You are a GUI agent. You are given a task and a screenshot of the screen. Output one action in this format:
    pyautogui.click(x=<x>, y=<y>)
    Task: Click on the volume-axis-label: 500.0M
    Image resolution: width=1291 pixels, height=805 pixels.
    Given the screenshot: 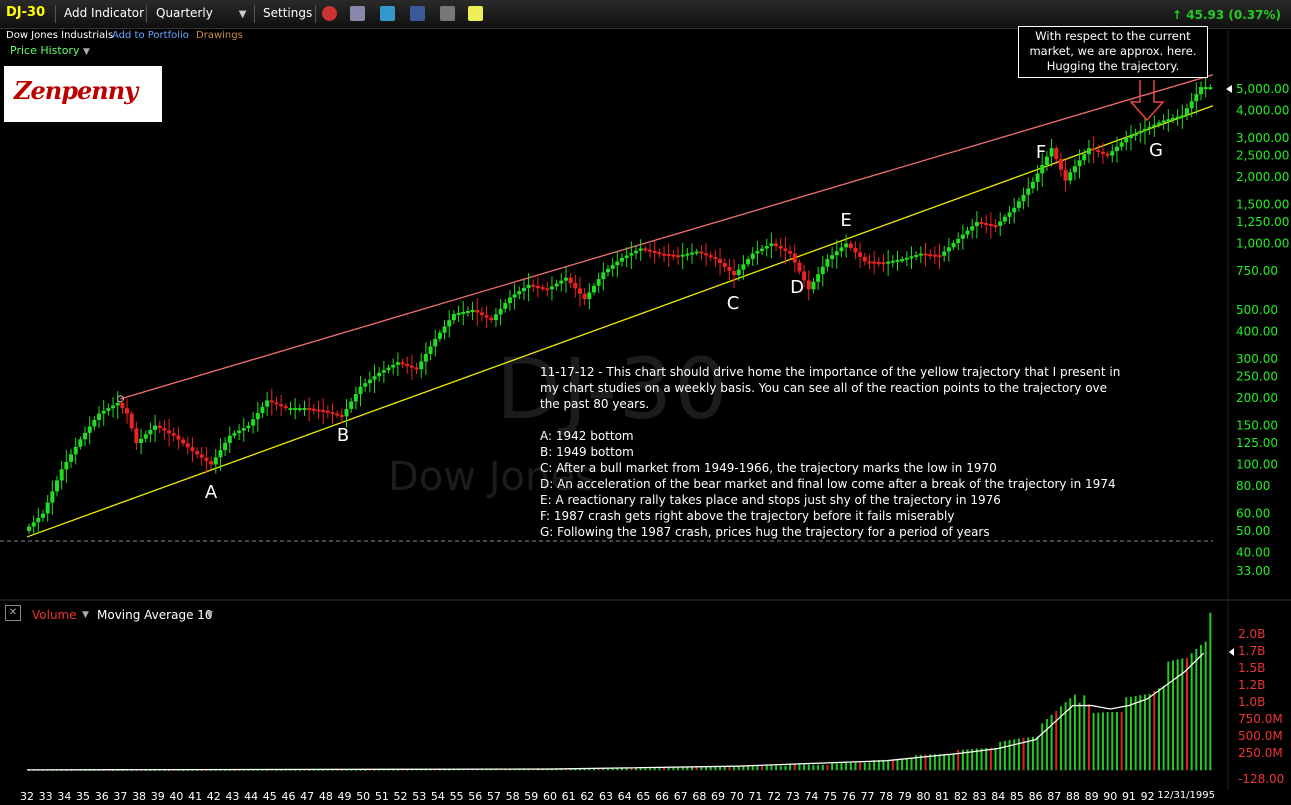 What is the action you would take?
    pyautogui.click(x=1260, y=736)
    